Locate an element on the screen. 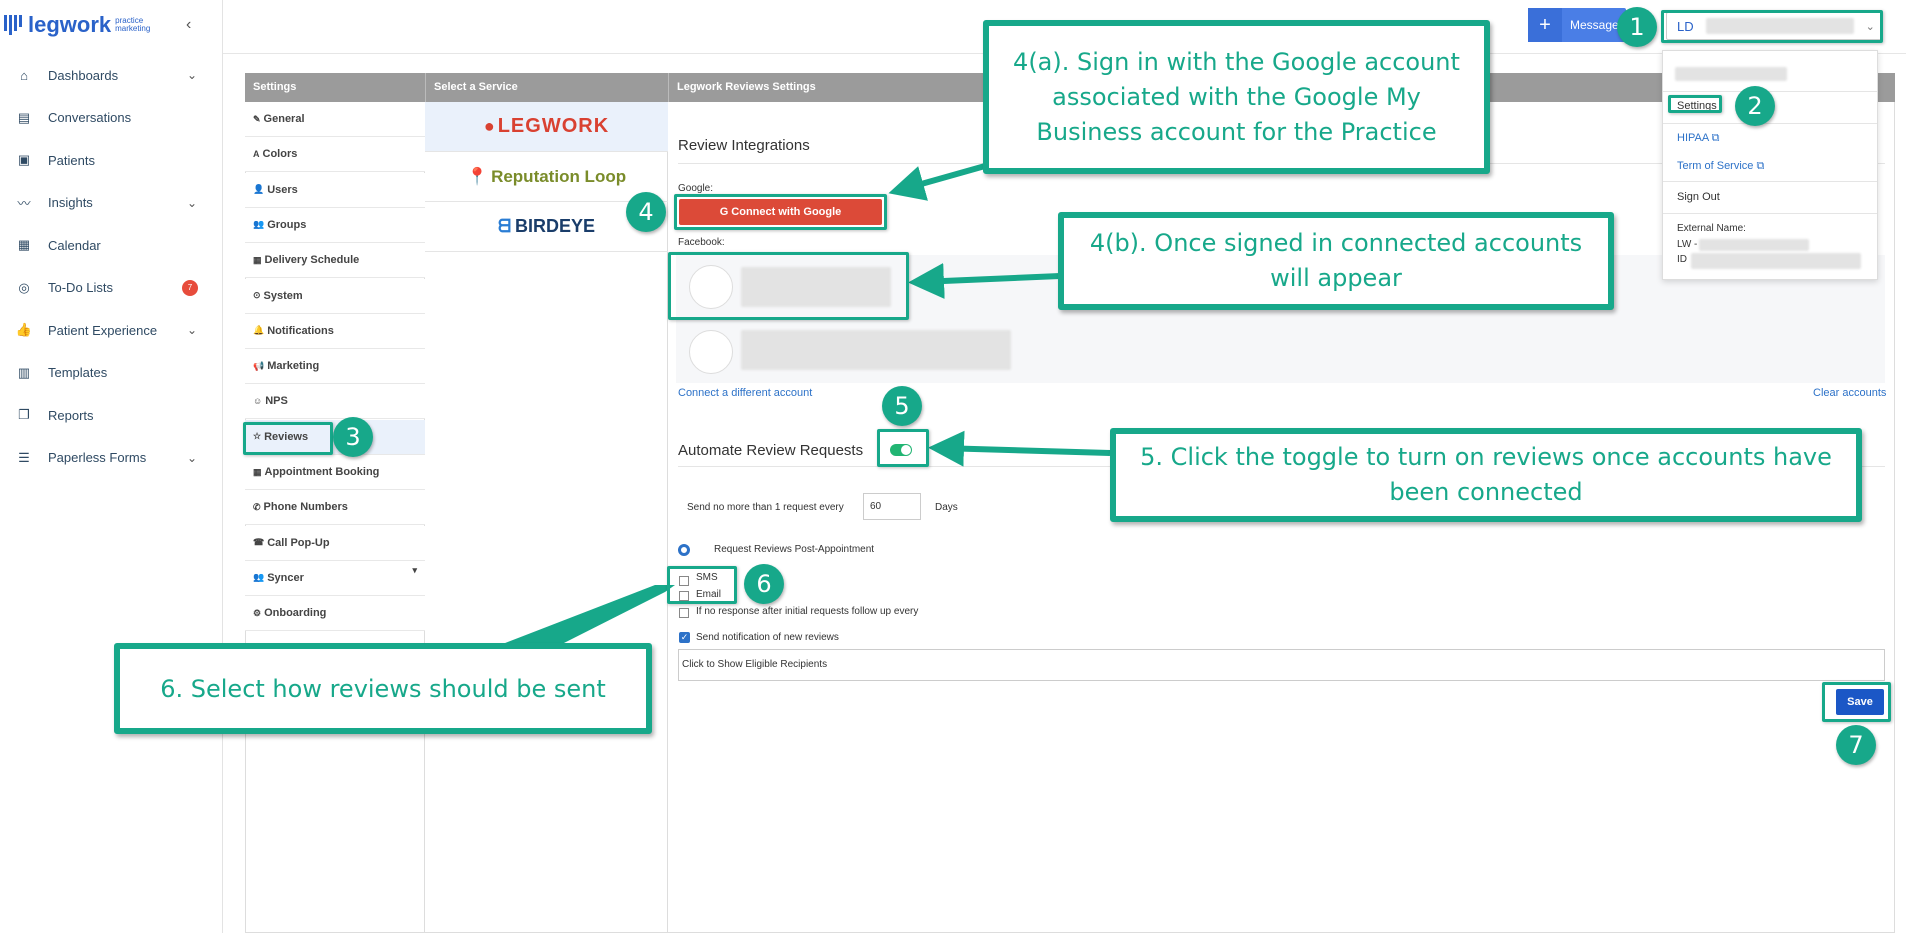  chat-icon: ▤ is located at coordinates (24, 117).